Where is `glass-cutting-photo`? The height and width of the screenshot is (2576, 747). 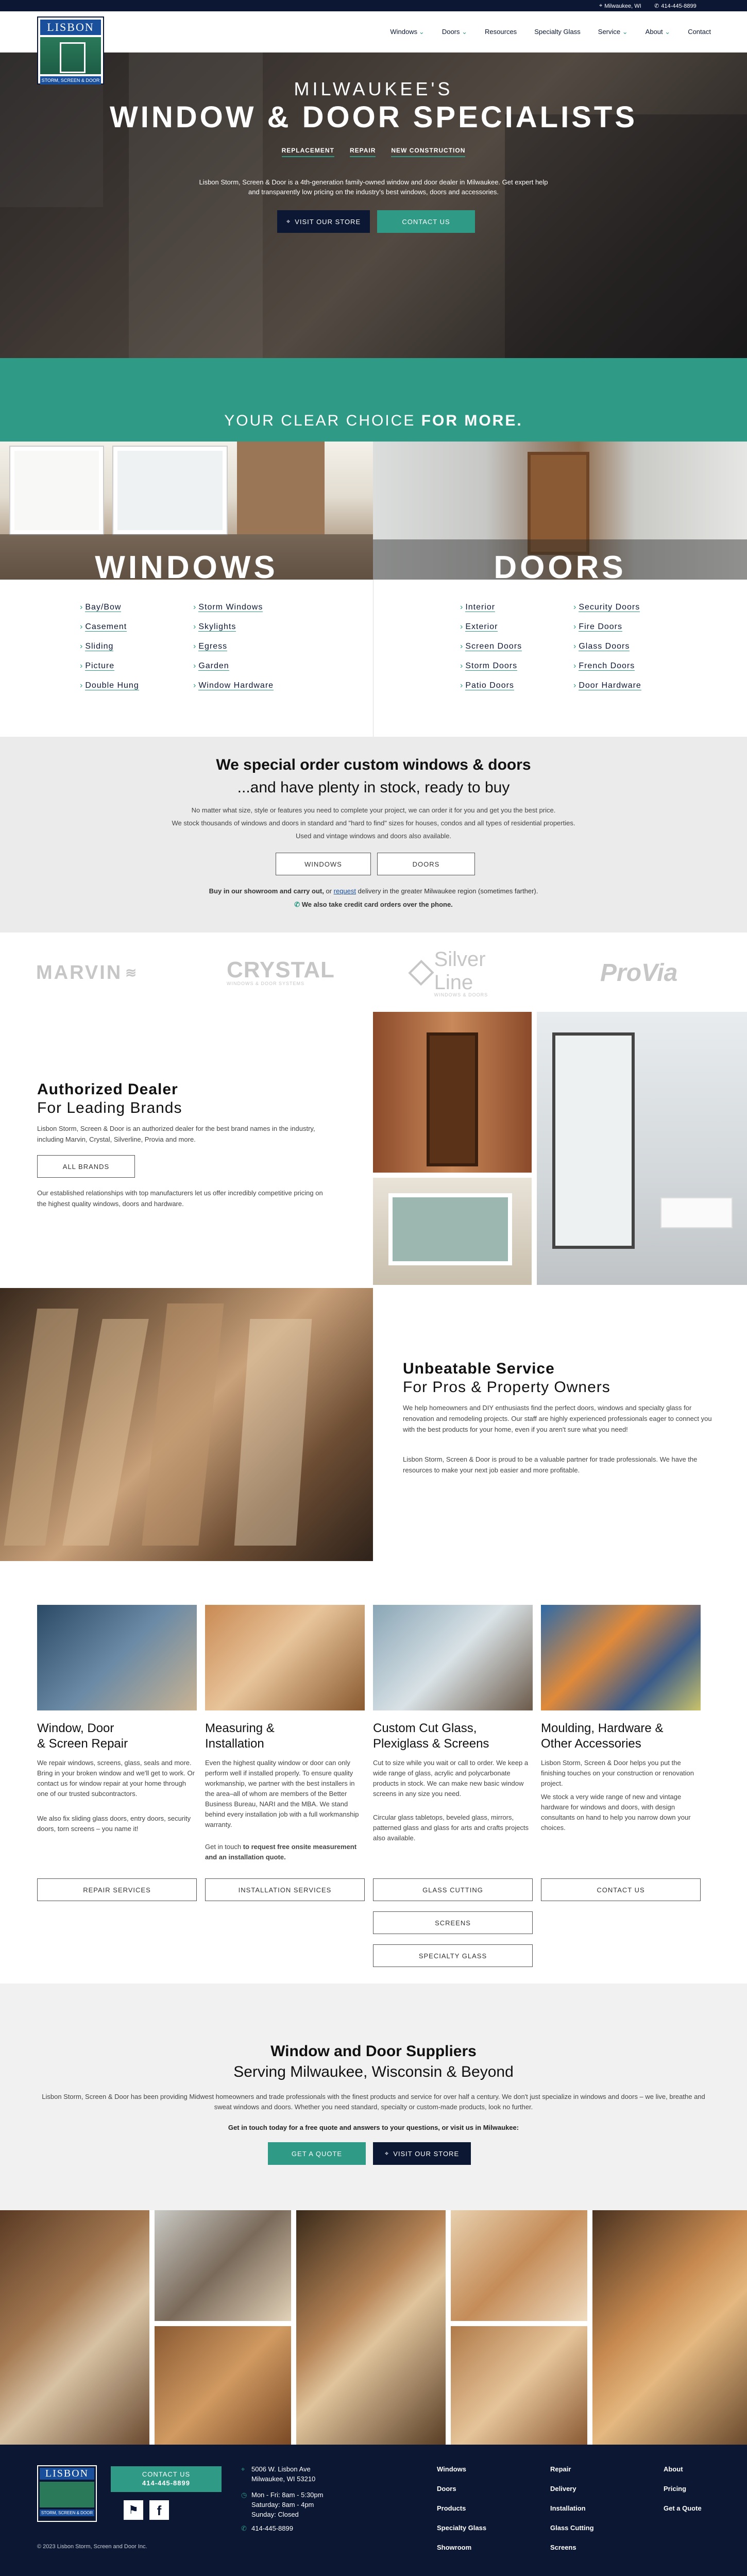 glass-cutting-photo is located at coordinates (453, 1657).